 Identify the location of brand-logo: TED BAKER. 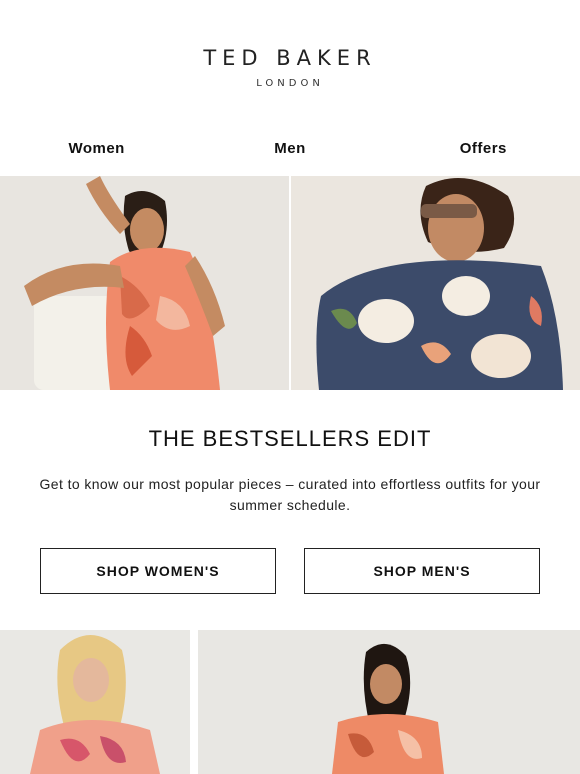
(290, 58).